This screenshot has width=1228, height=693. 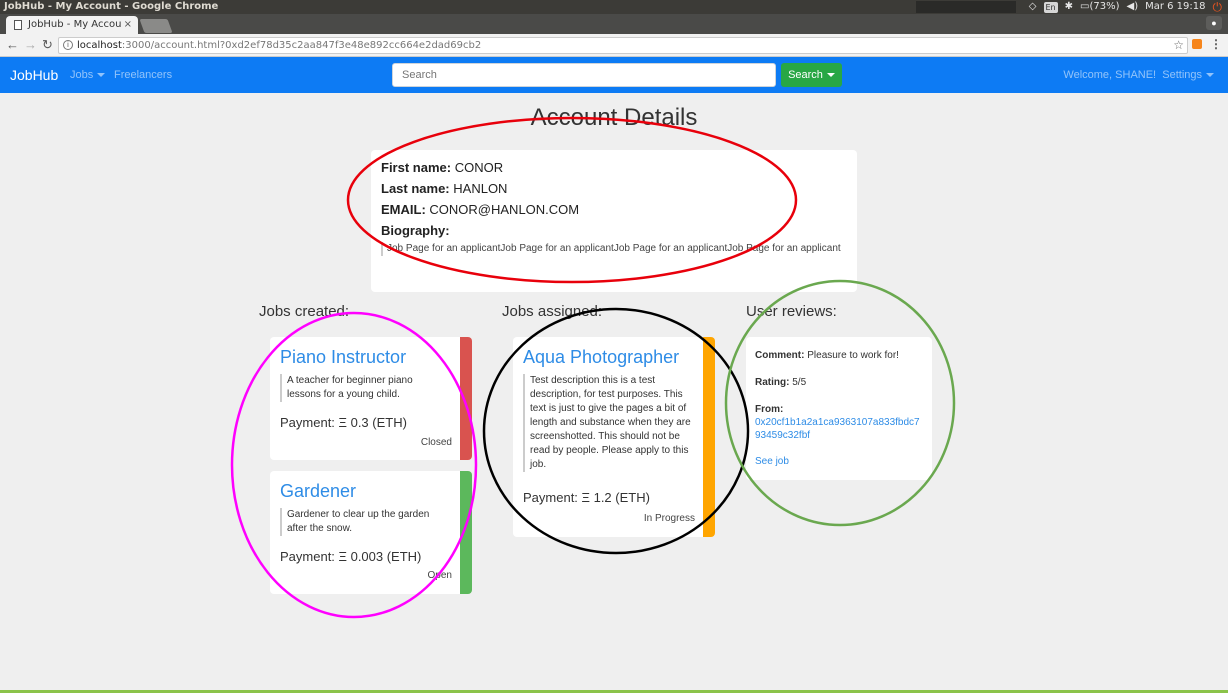 What do you see at coordinates (1050, 7) in the screenshot?
I see `keyboard-layout-indicator: En` at bounding box center [1050, 7].